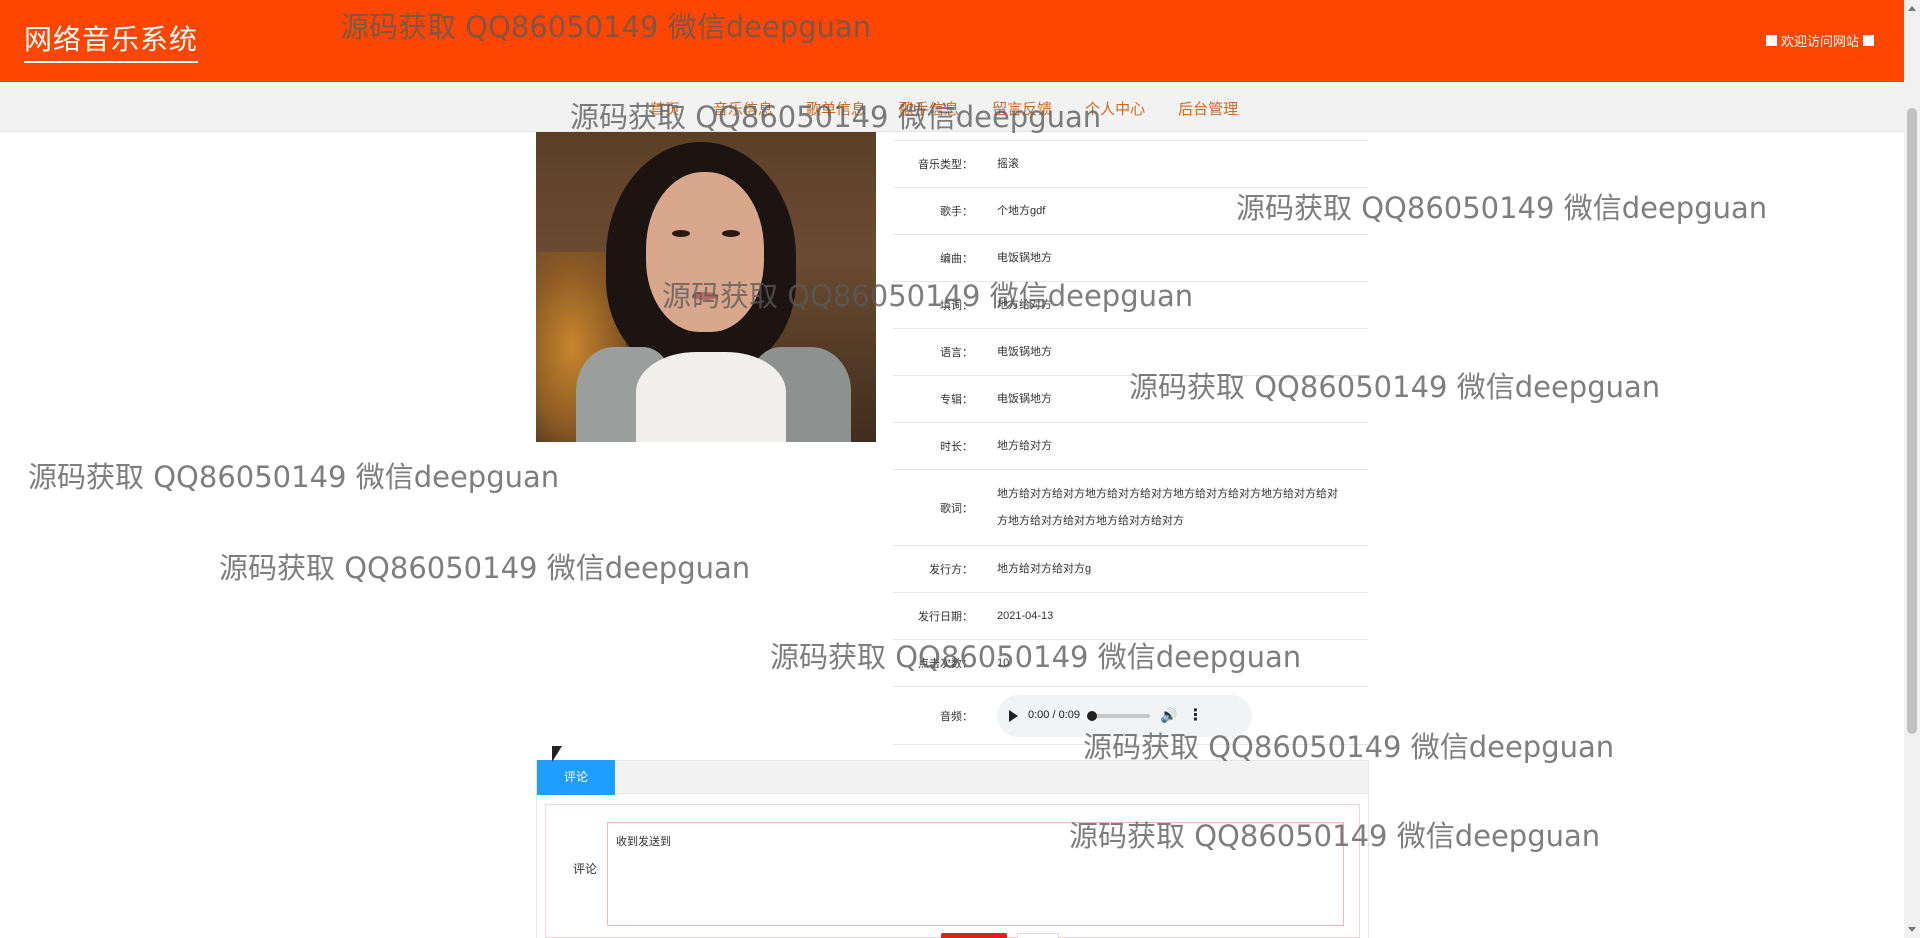  Describe the element at coordinates (1130, 616) in the screenshot. I see `detail-row: 发行日期： 2021-04-13` at that location.